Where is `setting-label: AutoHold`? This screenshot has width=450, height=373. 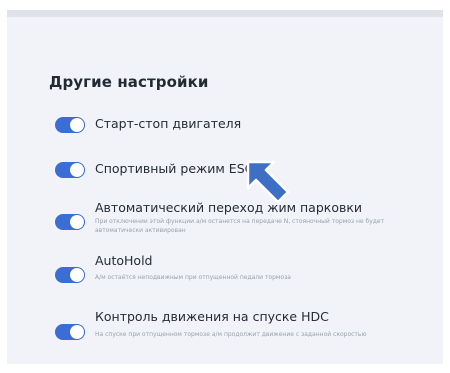
setting-label: AutoHold is located at coordinates (124, 260).